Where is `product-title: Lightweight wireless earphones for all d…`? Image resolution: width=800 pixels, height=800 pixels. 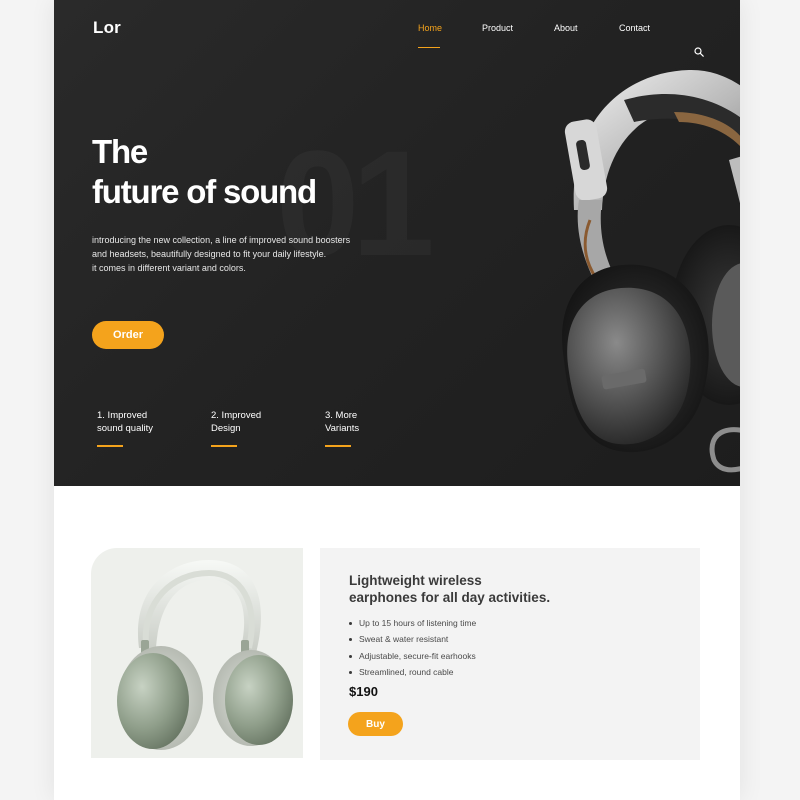 product-title: Lightweight wireless earphones for all d… is located at coordinates (449, 589).